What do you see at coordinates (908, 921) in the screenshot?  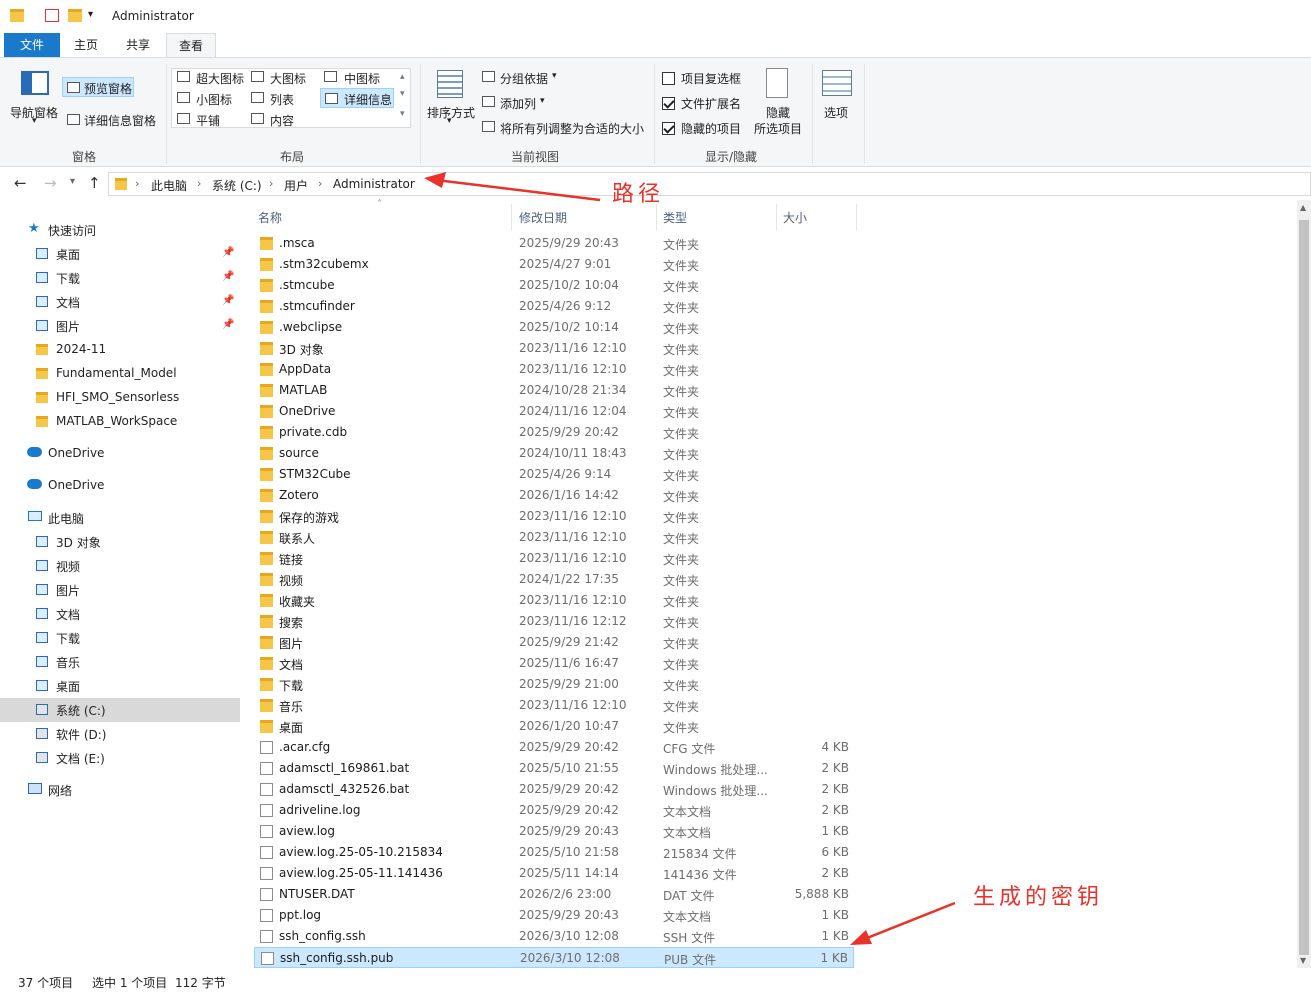 I see `key-arrow-line` at bounding box center [908, 921].